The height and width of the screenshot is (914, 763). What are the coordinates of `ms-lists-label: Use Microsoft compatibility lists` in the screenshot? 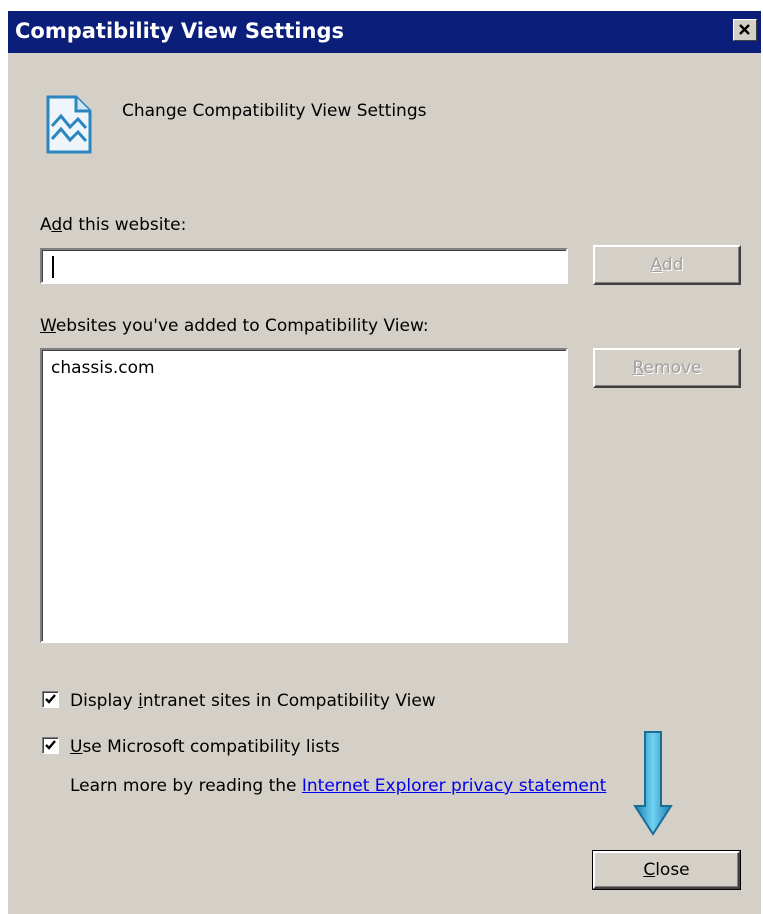 It's located at (205, 747).